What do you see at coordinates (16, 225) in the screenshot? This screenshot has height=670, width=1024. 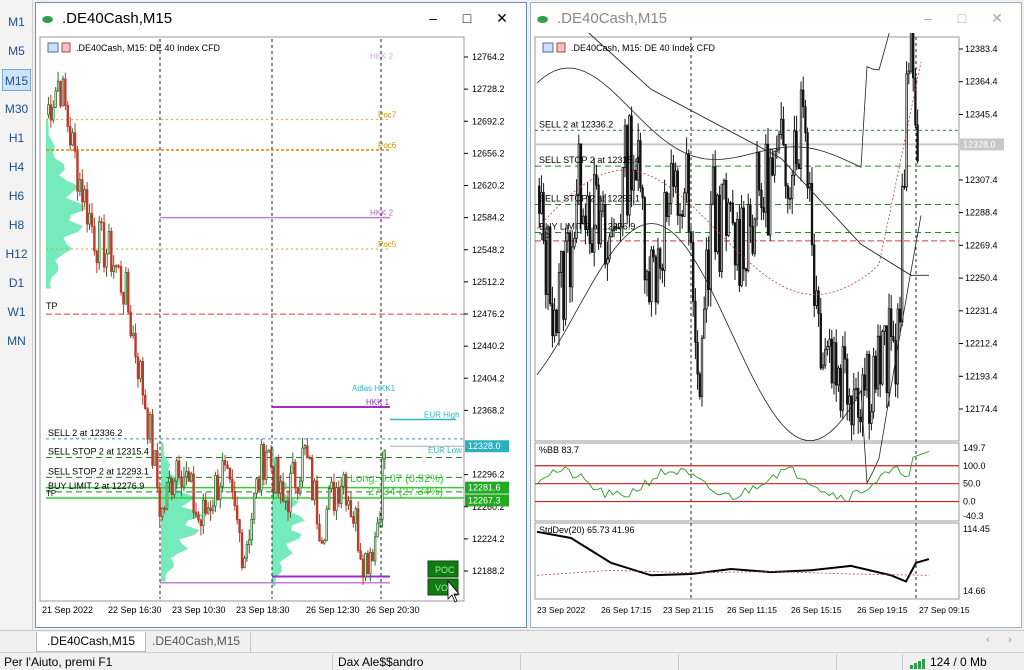 I see `timeframe-h8: H8` at bounding box center [16, 225].